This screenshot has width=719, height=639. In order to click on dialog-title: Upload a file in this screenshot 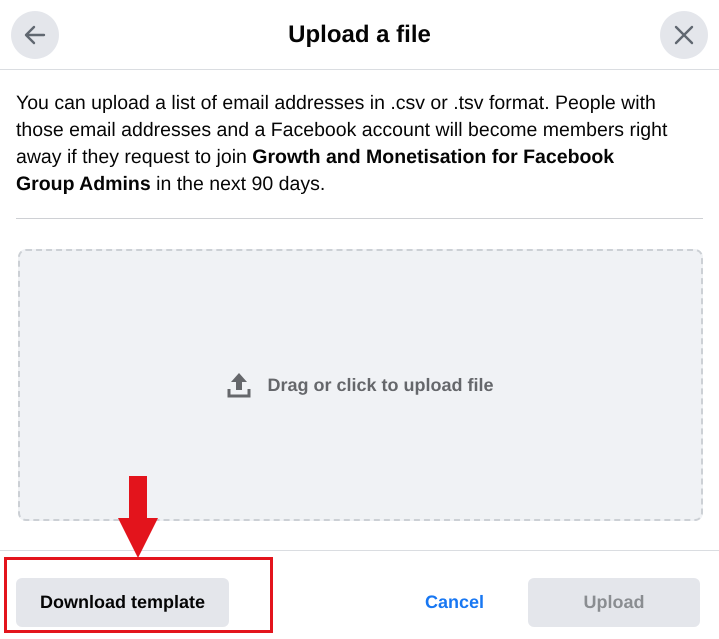, I will do `click(359, 34)`.